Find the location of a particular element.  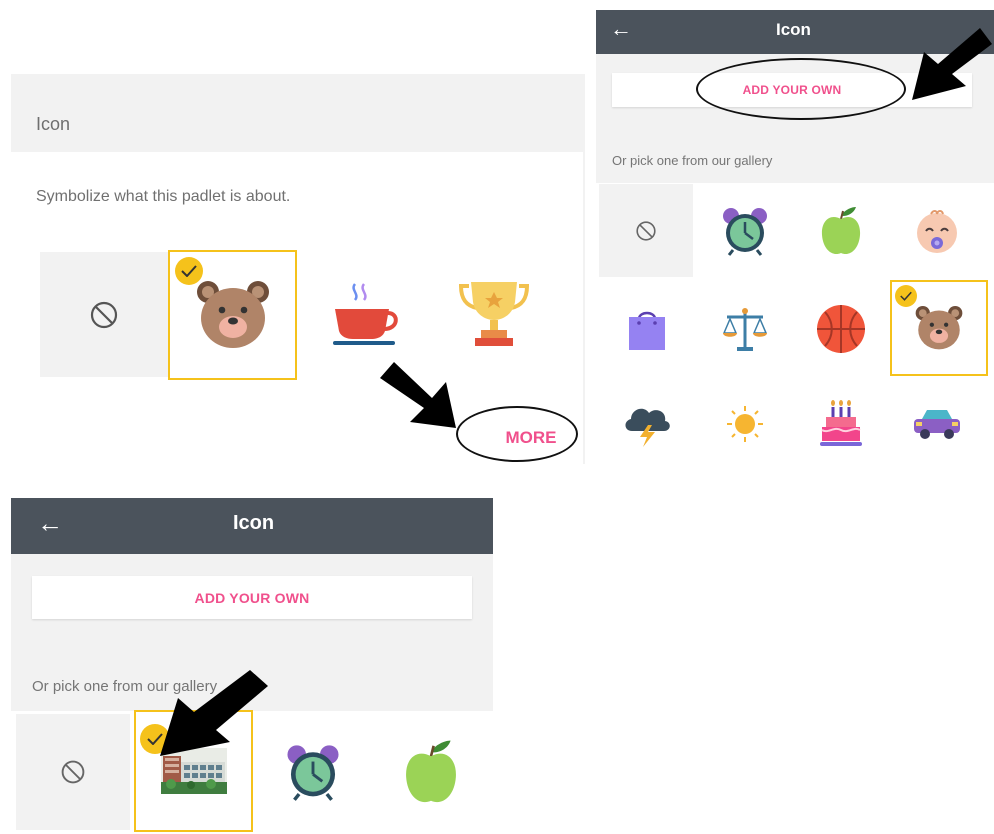

section-description: Symbolize what this padlet is about. is located at coordinates (163, 196).